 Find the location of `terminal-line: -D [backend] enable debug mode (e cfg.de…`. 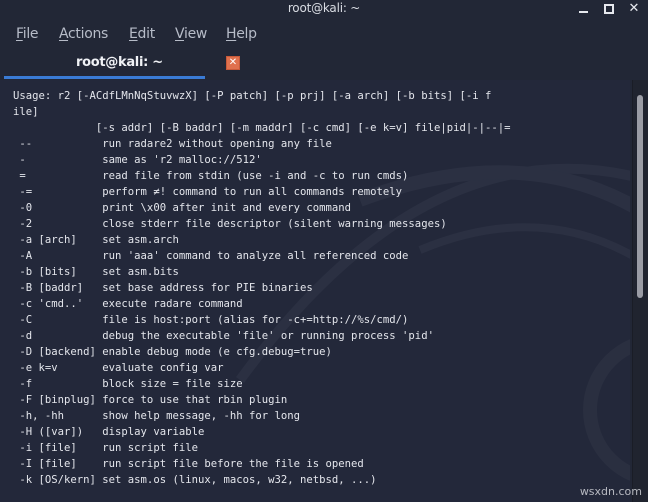

terminal-line: -D [backend] enable debug mode (e cfg.de… is located at coordinates (172, 352).